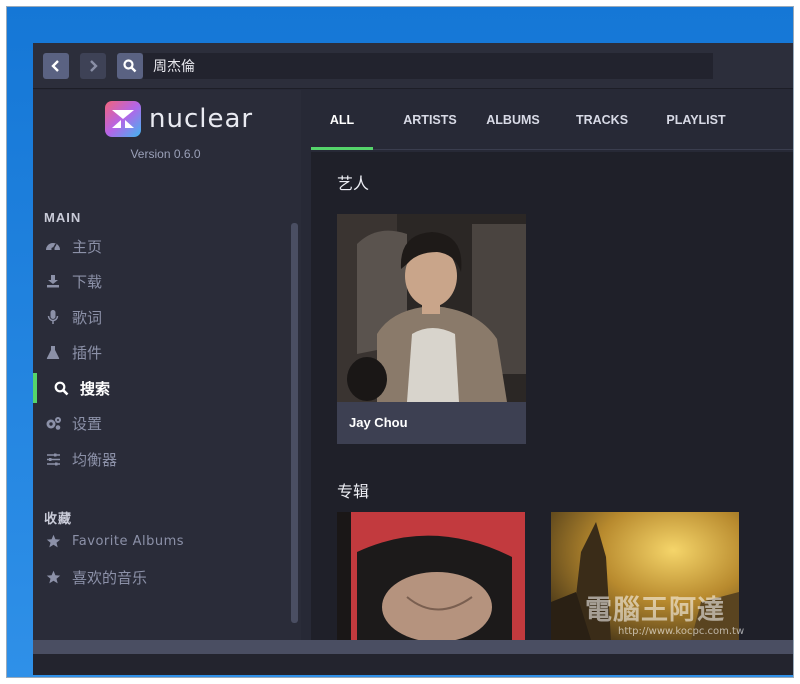  Describe the element at coordinates (123, 119) in the screenshot. I see `nuclear-logo-icon` at that location.